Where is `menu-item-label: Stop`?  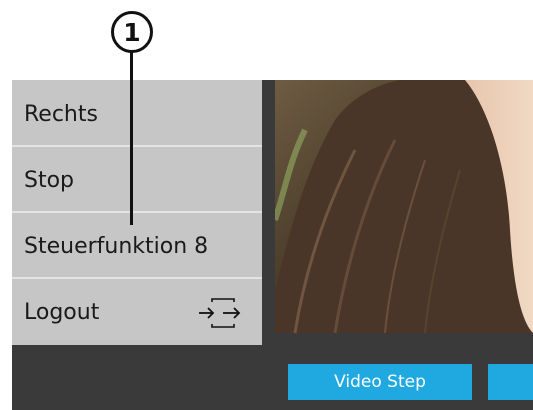
menu-item-label: Stop is located at coordinates (49, 180).